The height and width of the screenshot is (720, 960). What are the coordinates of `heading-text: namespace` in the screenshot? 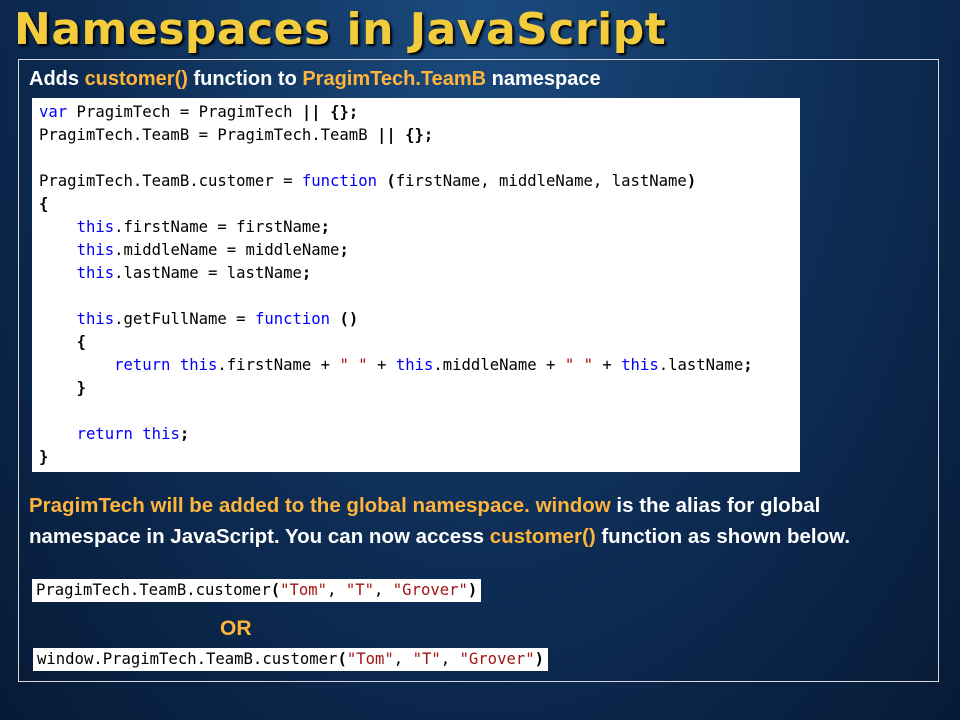 It's located at (543, 79).